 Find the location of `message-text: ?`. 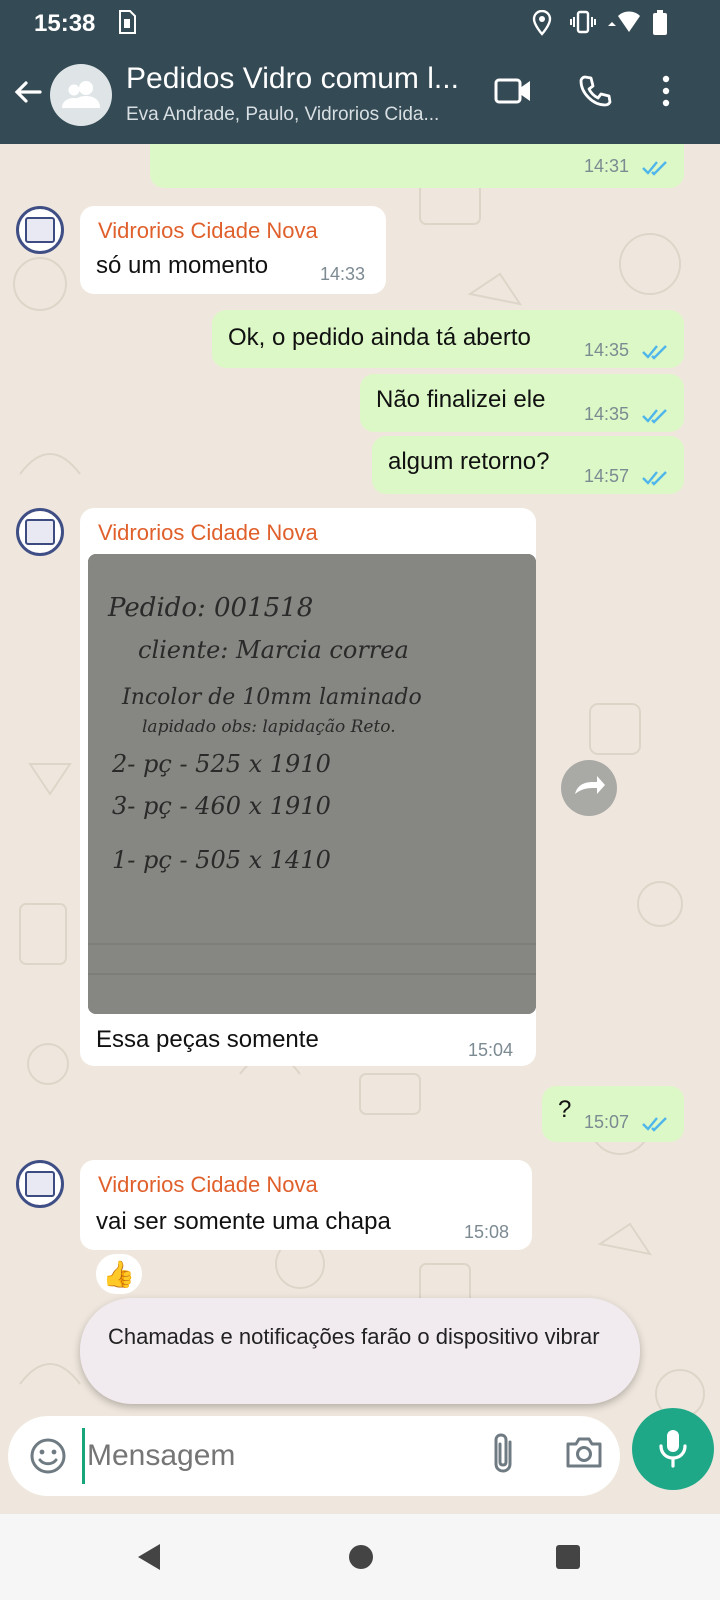

message-text: ? is located at coordinates (565, 1109).